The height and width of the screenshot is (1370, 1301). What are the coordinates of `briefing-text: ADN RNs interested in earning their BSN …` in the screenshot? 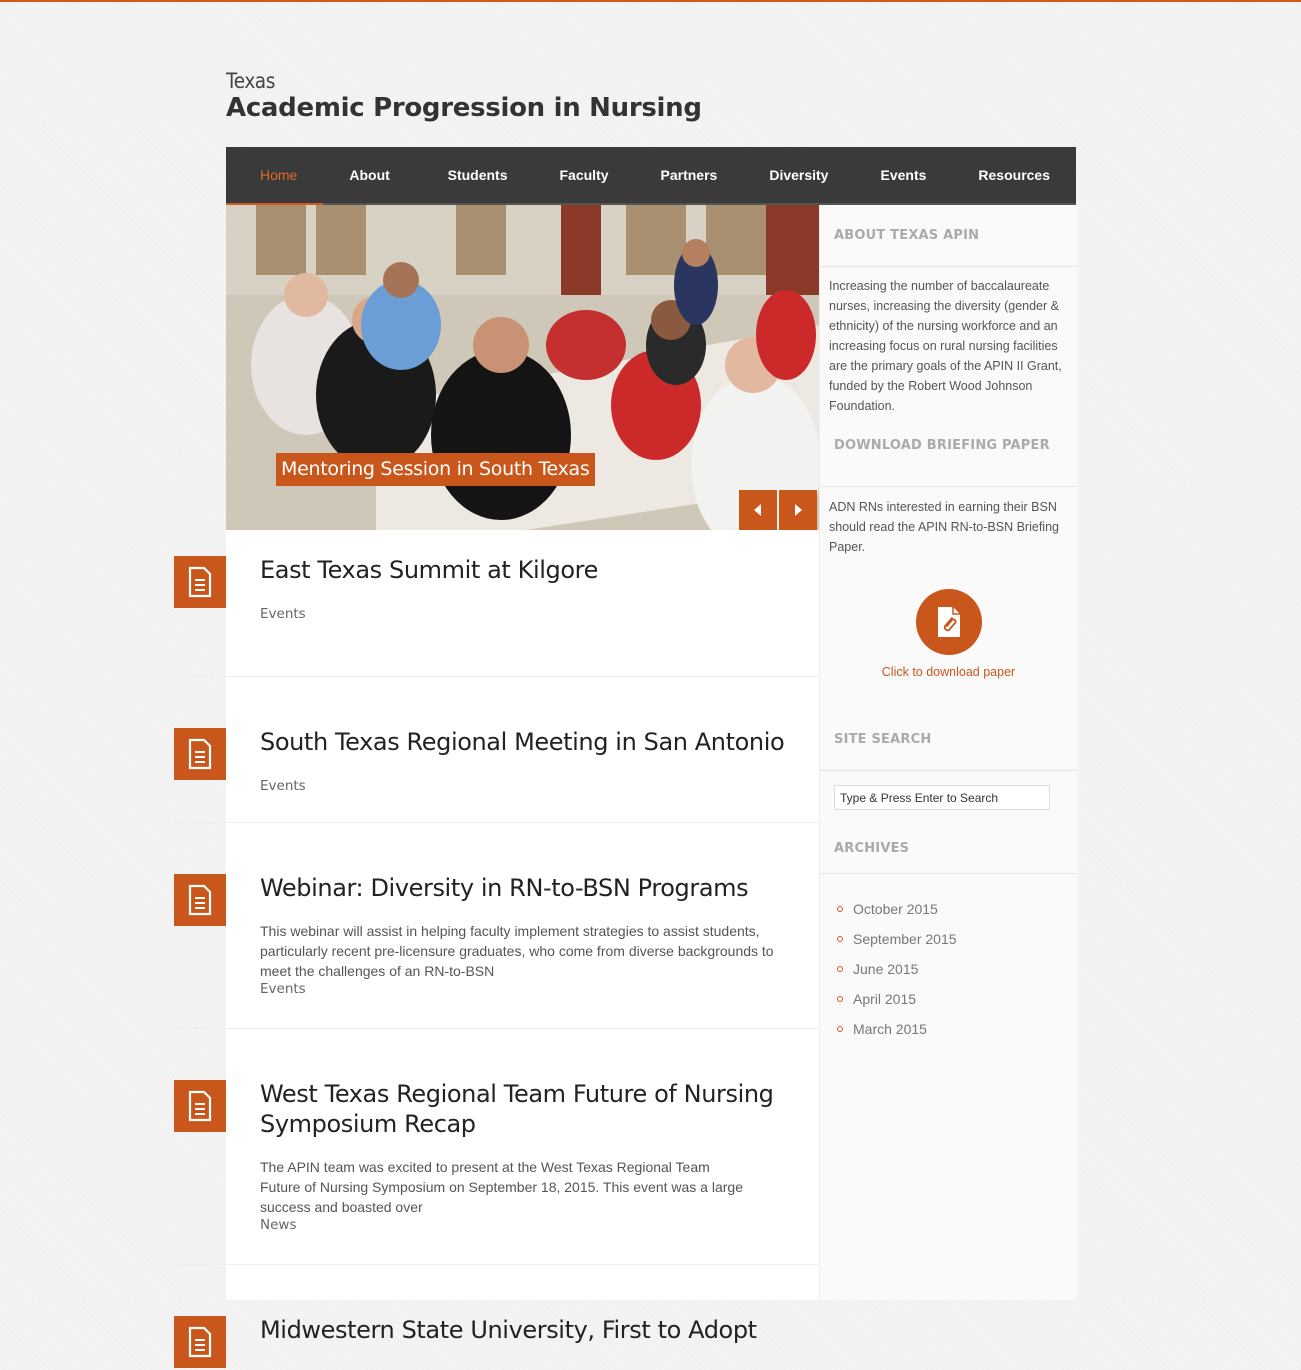 It's located at (944, 527).